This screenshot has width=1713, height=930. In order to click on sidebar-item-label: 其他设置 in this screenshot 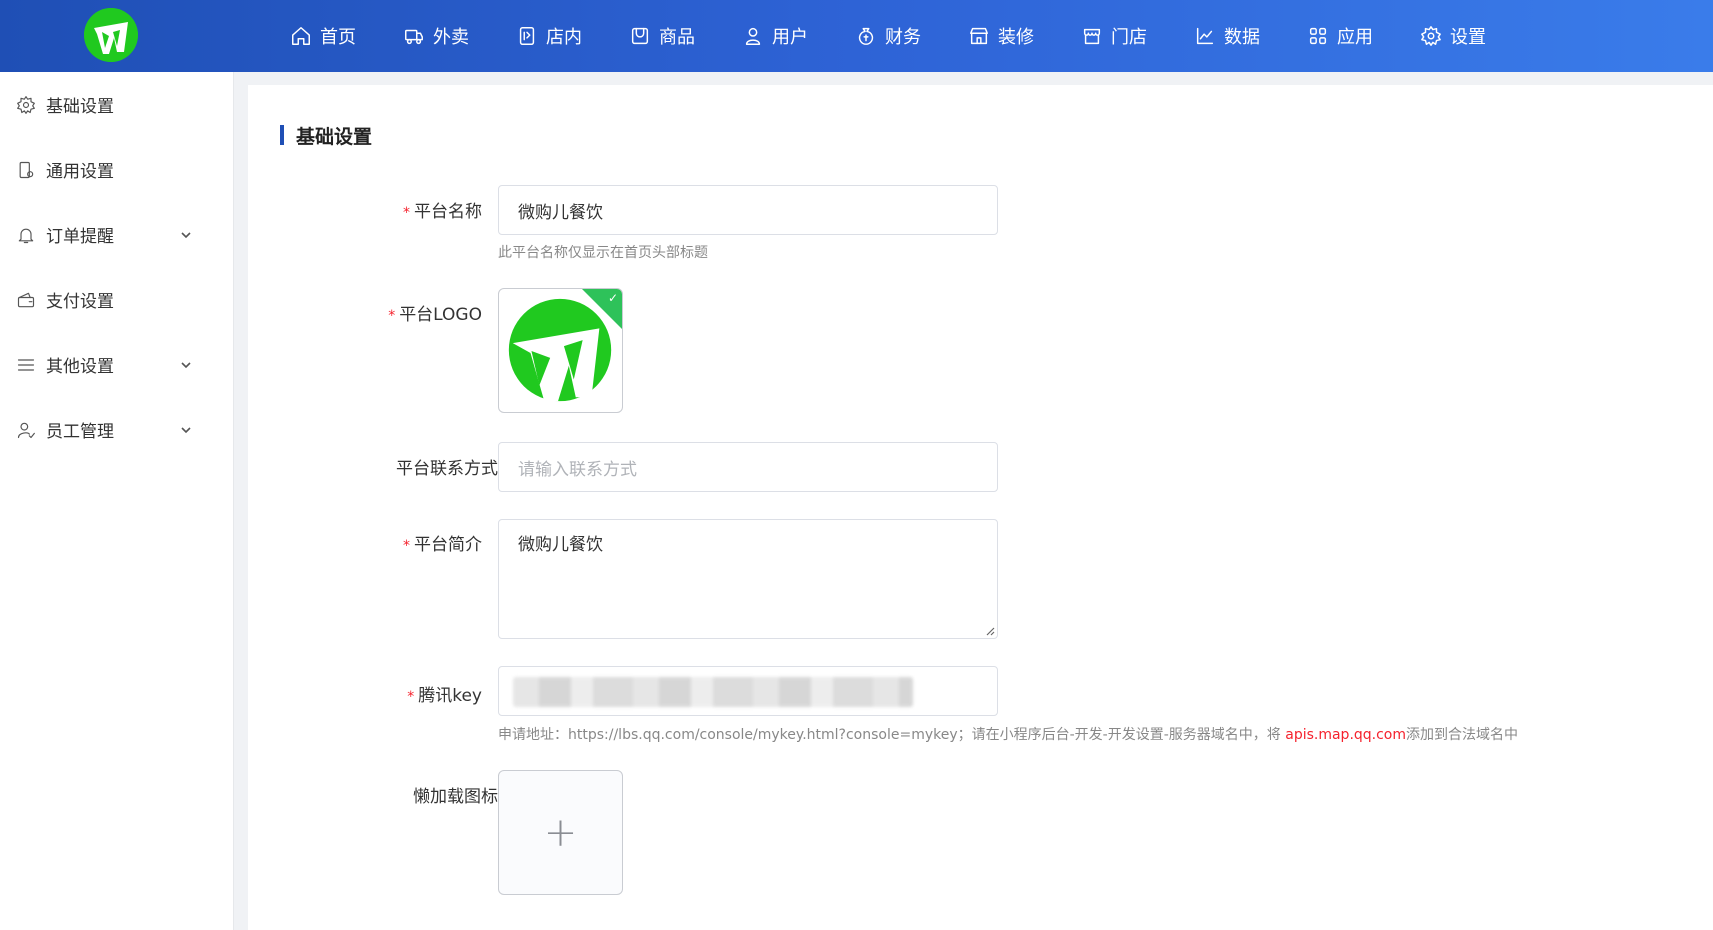, I will do `click(80, 367)`.